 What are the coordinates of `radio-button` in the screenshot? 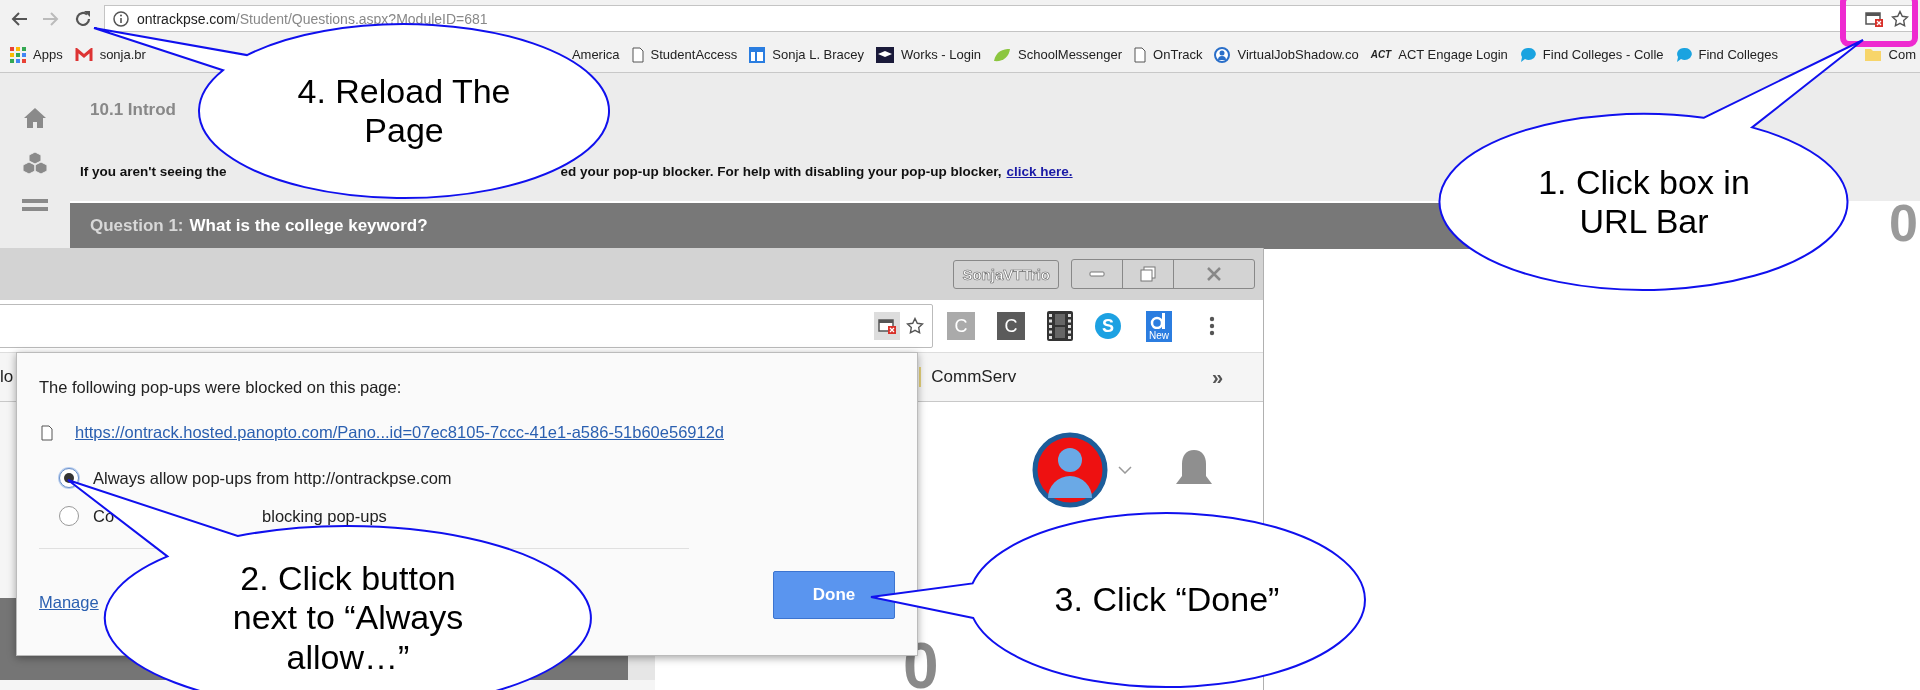 It's located at (69, 516).